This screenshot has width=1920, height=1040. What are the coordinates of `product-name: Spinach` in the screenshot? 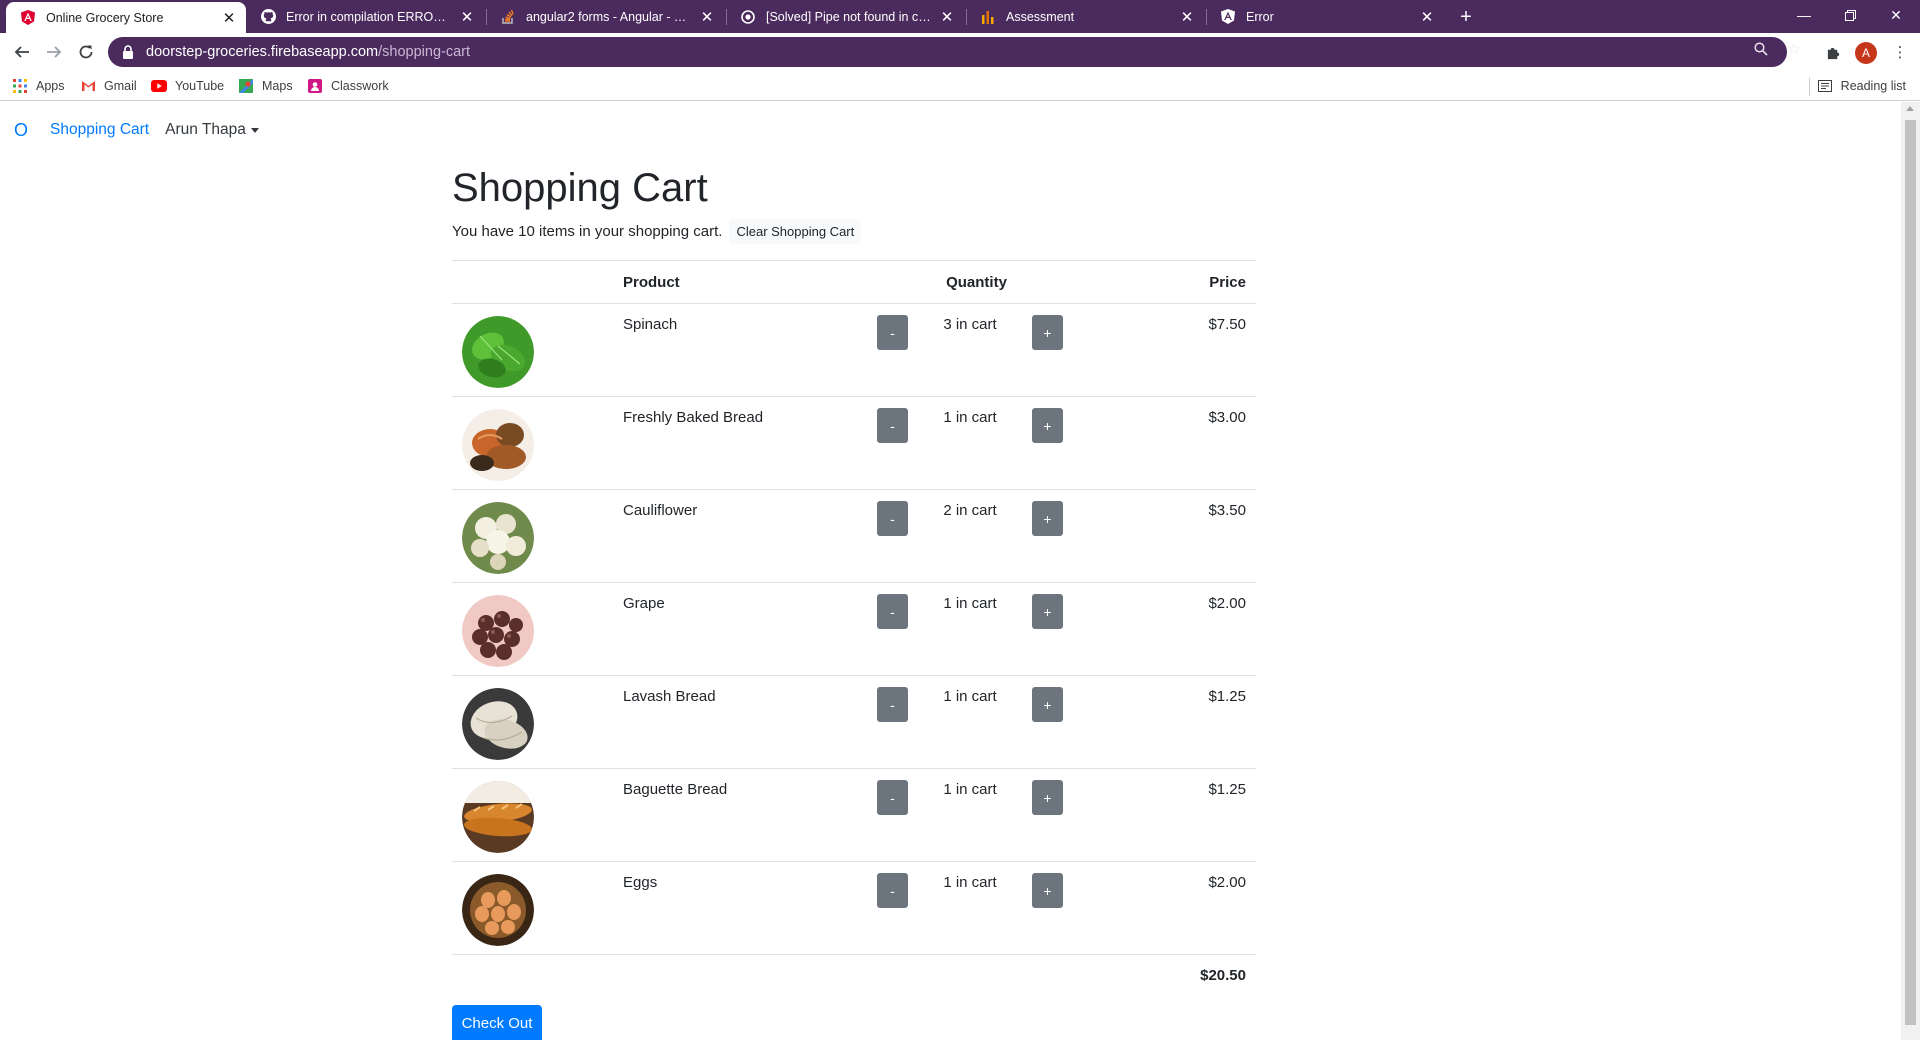 It's located at (750, 350).